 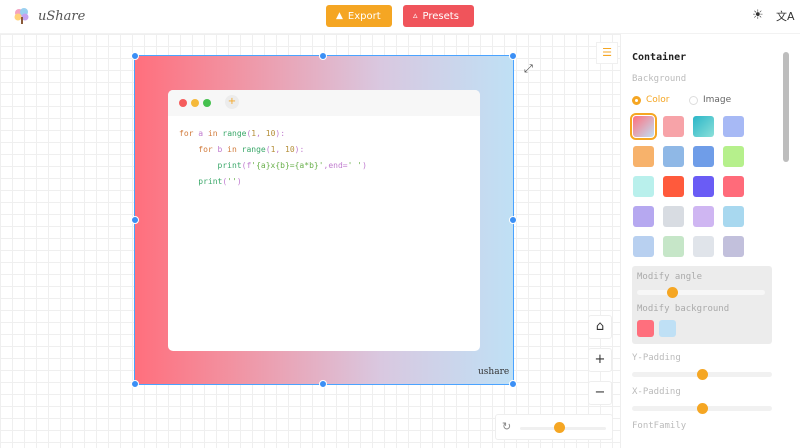 I want to click on maximize-dot-icon, so click(x=207, y=103).